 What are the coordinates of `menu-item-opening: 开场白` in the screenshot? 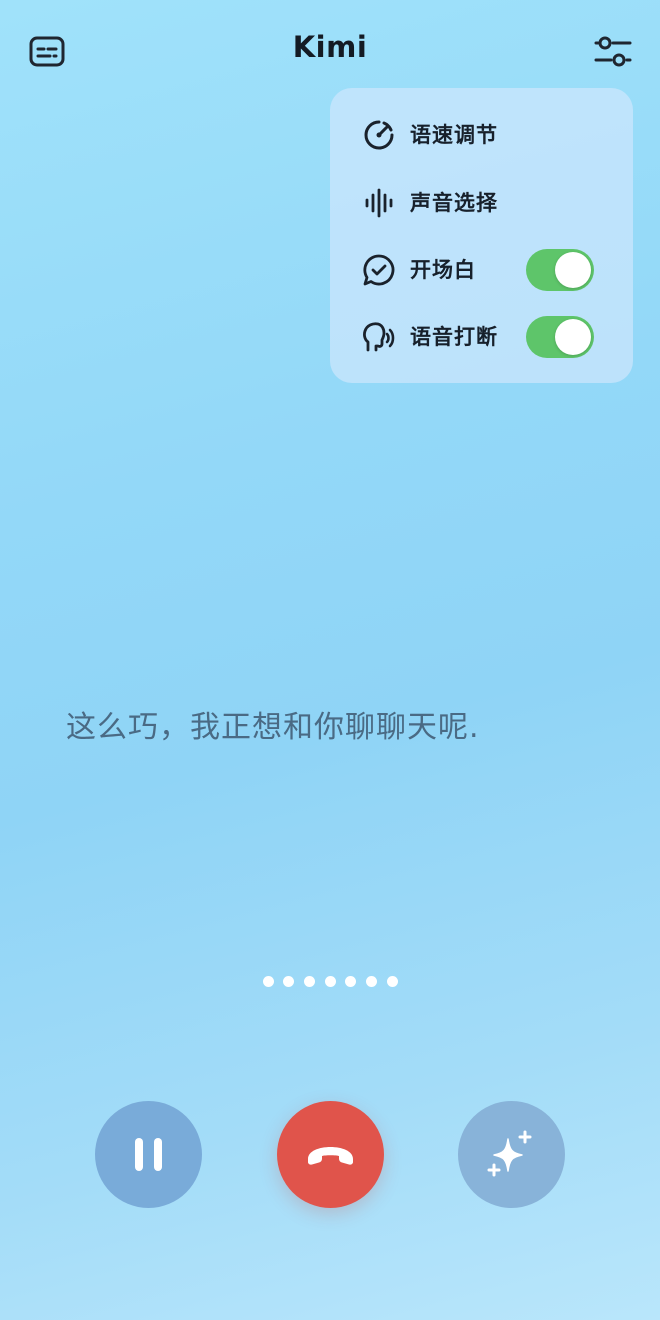 It's located at (481, 269).